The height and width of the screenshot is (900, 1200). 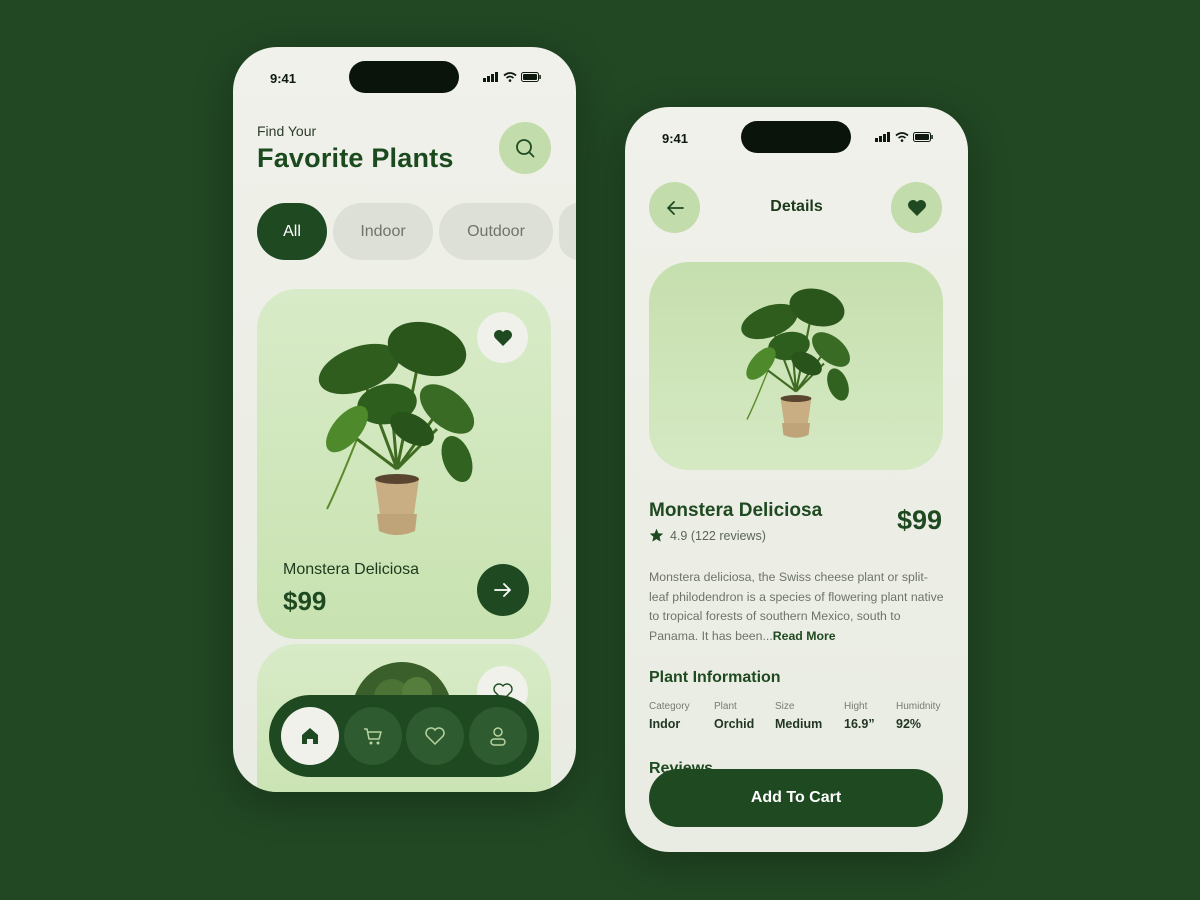 What do you see at coordinates (355, 158) in the screenshot?
I see `page-title: Favorite Plants` at bounding box center [355, 158].